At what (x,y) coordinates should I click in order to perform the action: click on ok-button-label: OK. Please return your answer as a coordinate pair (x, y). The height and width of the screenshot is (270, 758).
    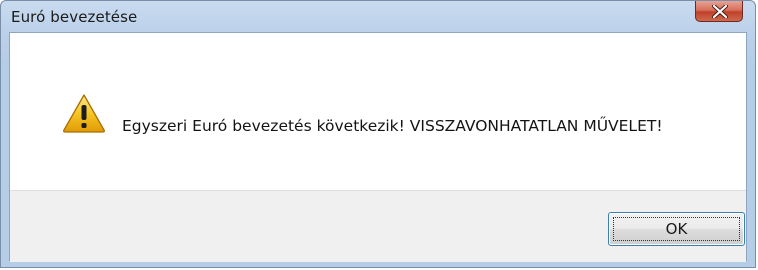
    Looking at the image, I should click on (676, 229).